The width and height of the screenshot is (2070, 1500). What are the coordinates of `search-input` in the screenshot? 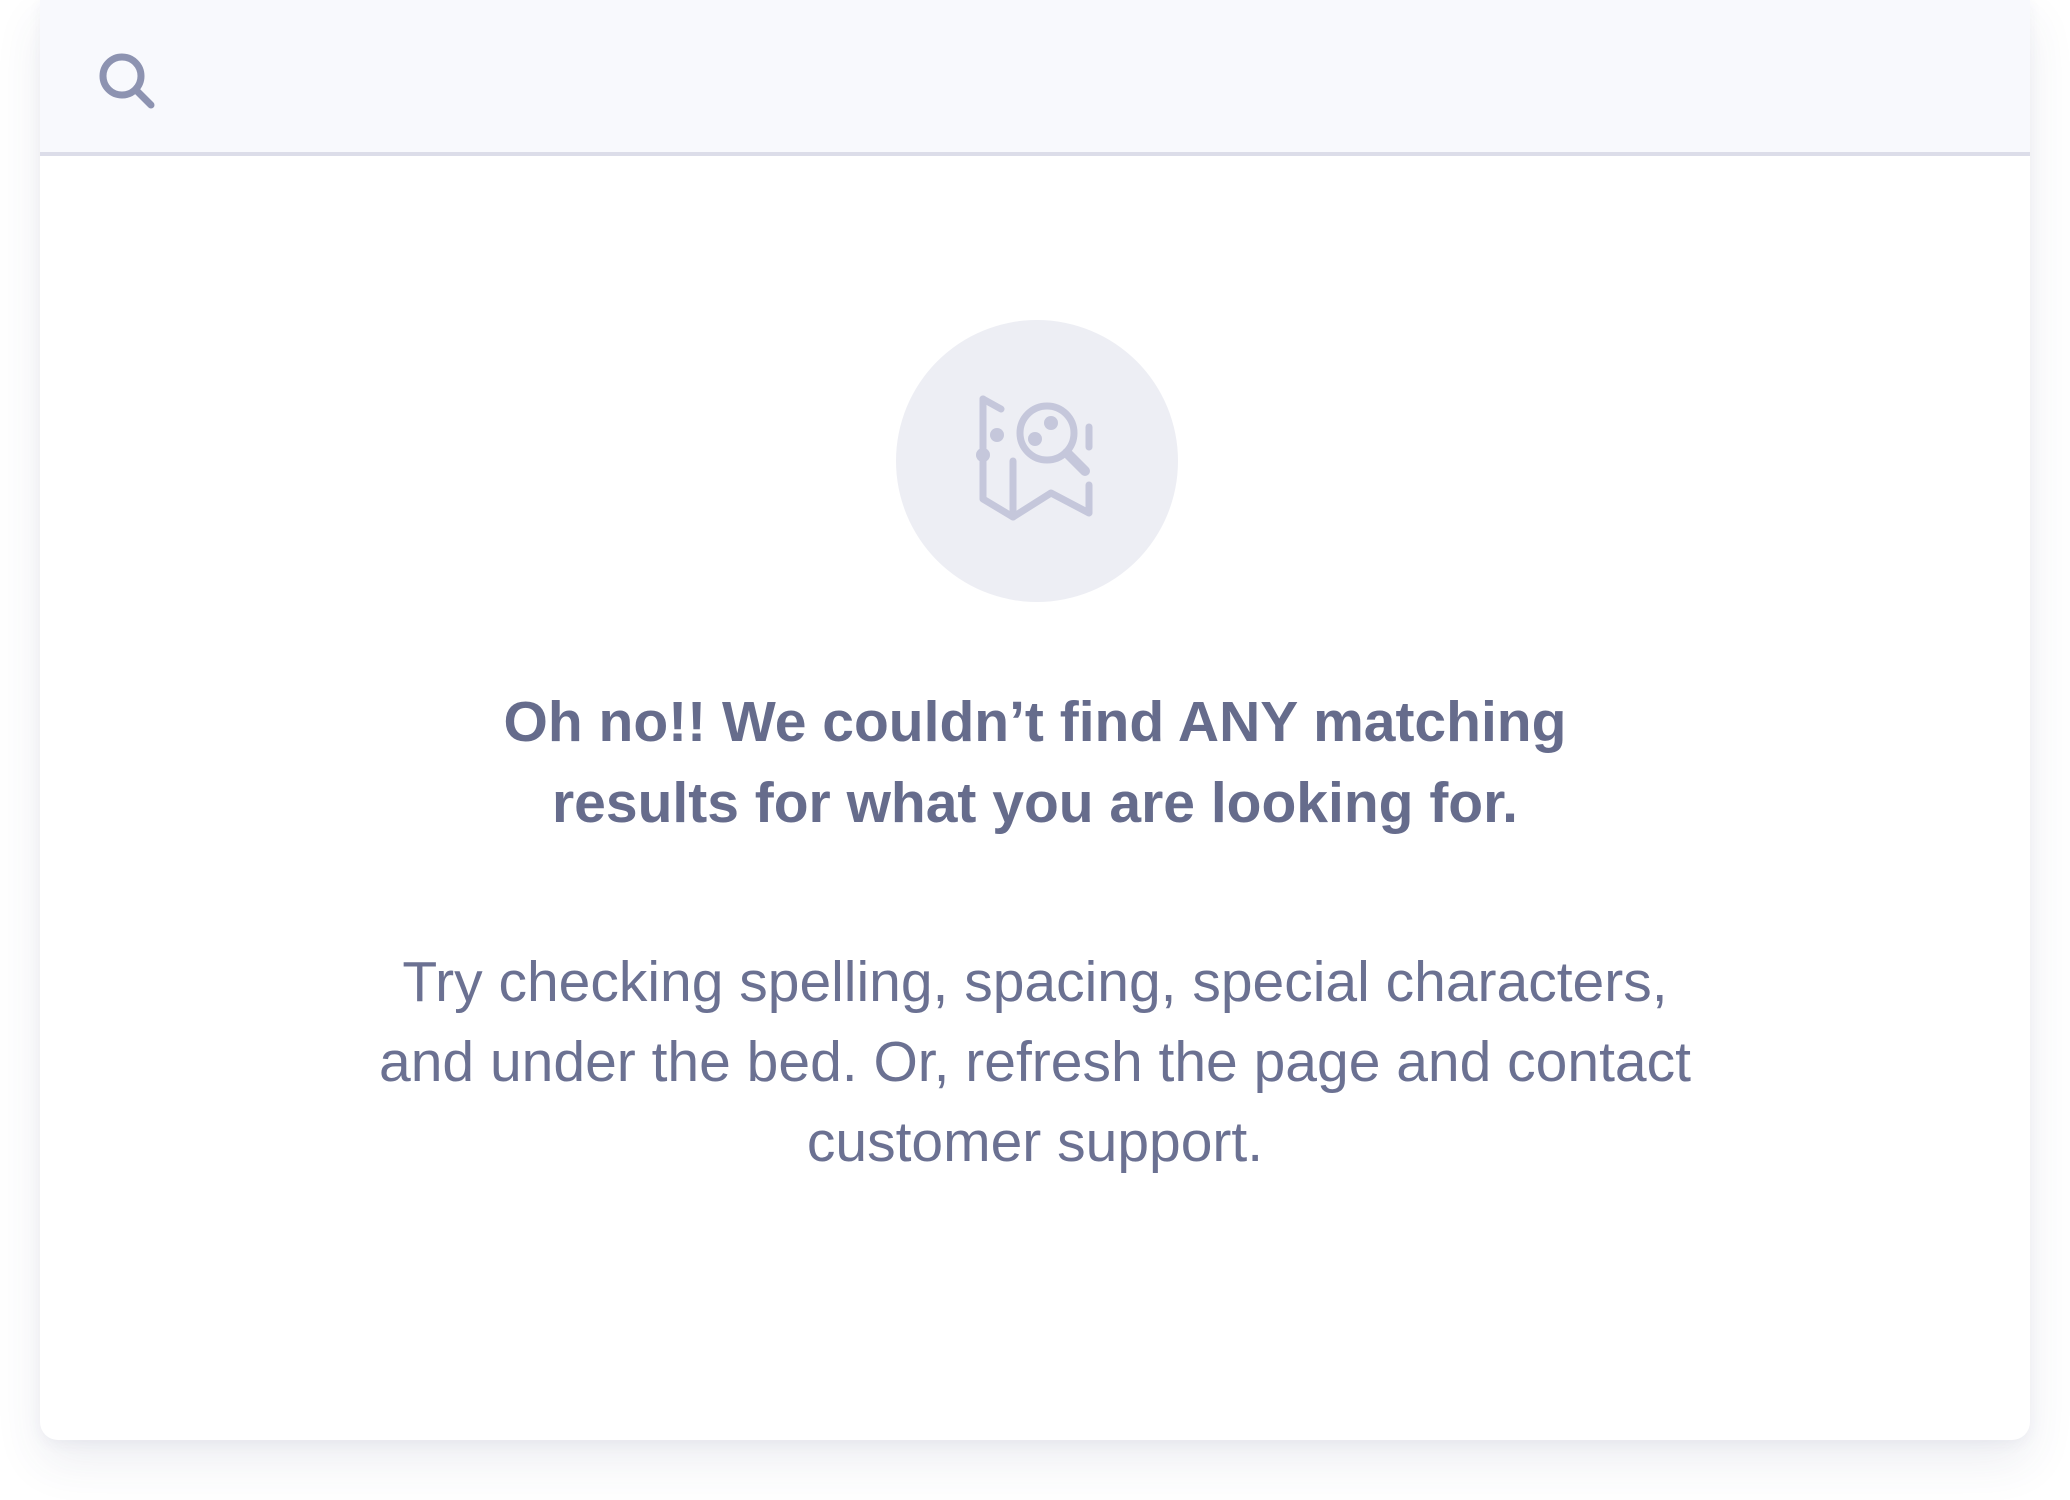 It's located at (1082, 79).